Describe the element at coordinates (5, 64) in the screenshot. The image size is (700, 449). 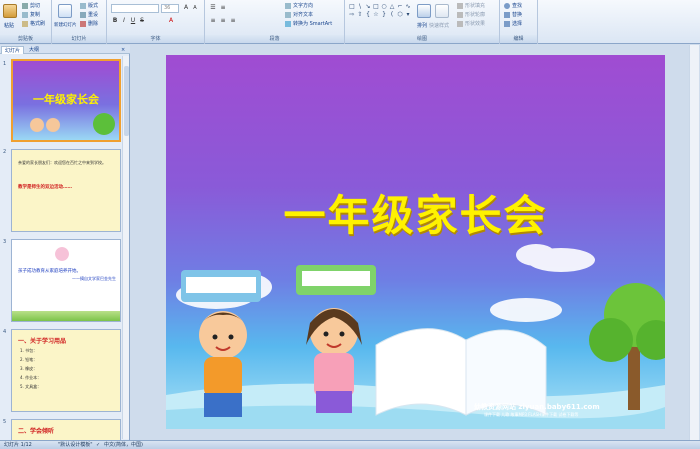
I see `thumb-number: 1` at that location.